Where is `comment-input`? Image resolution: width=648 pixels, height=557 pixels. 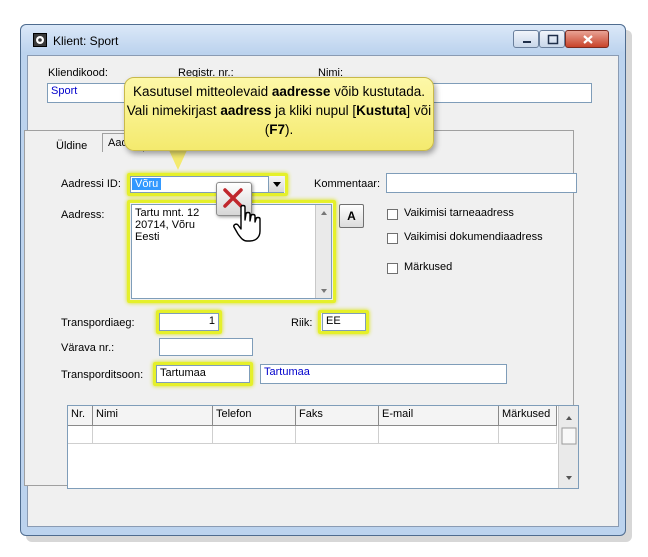
comment-input is located at coordinates (481, 183).